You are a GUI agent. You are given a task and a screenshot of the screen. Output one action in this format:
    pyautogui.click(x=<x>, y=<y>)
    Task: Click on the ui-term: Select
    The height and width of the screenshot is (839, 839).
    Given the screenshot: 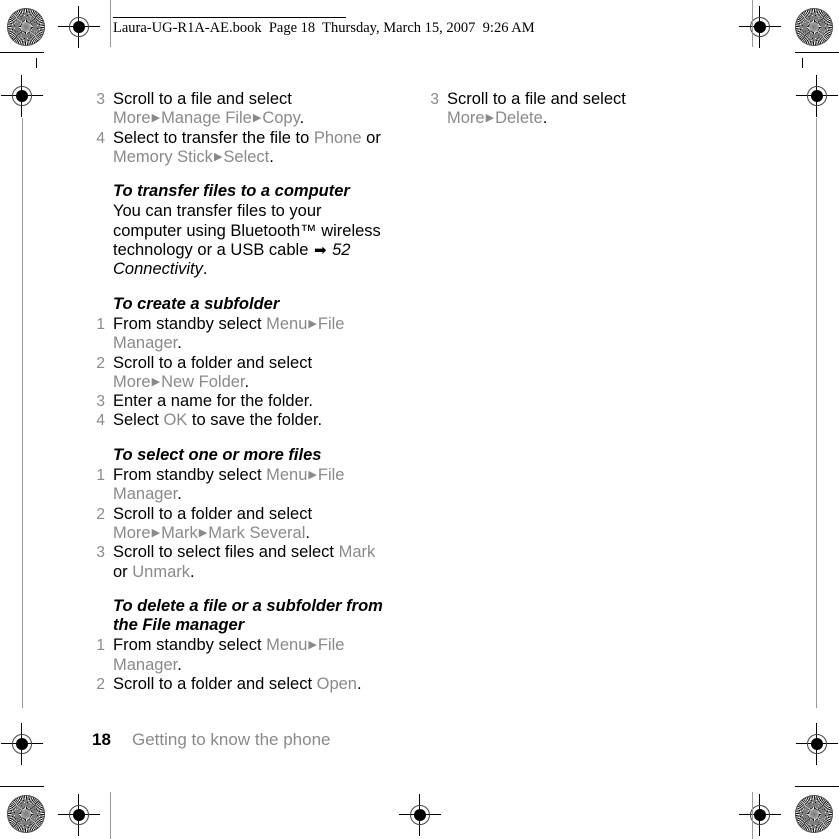 What is the action you would take?
    pyautogui.click(x=246, y=156)
    